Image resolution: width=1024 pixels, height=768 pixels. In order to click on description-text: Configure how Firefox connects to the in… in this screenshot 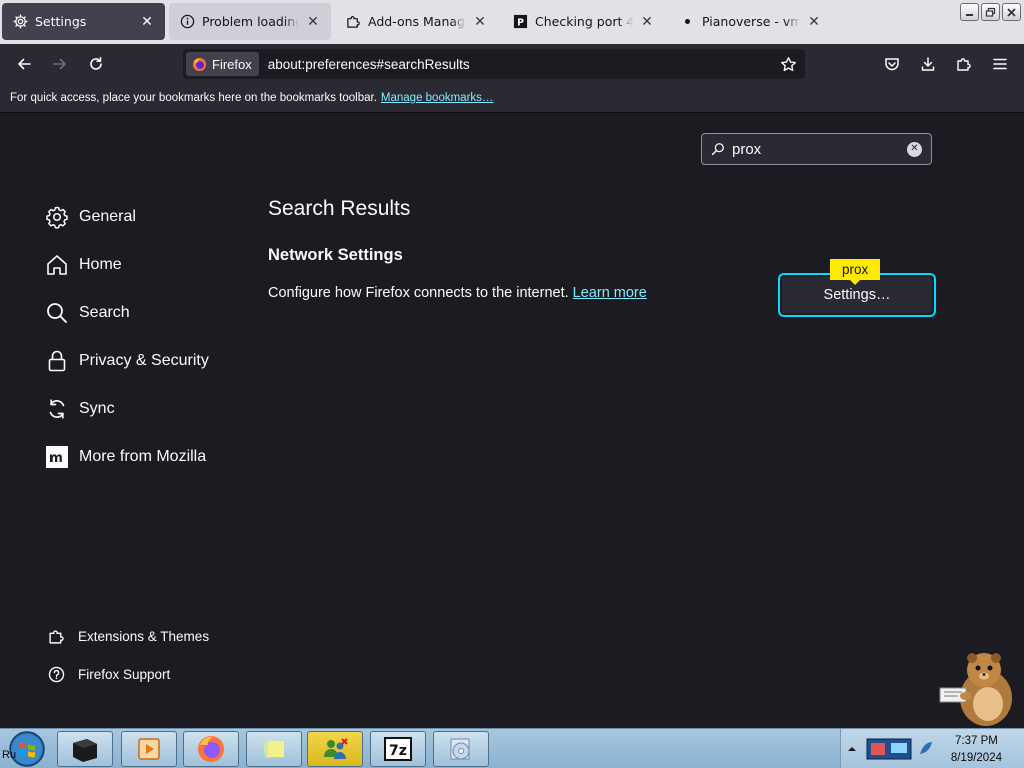, I will do `click(418, 293)`.